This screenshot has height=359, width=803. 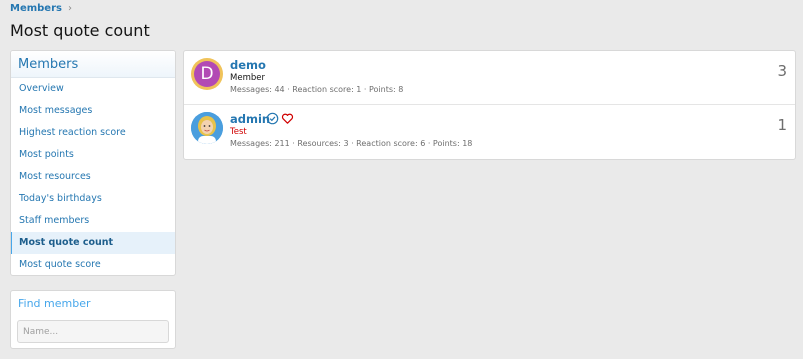 I want to click on avatar-demo: D, so click(x=207, y=74).